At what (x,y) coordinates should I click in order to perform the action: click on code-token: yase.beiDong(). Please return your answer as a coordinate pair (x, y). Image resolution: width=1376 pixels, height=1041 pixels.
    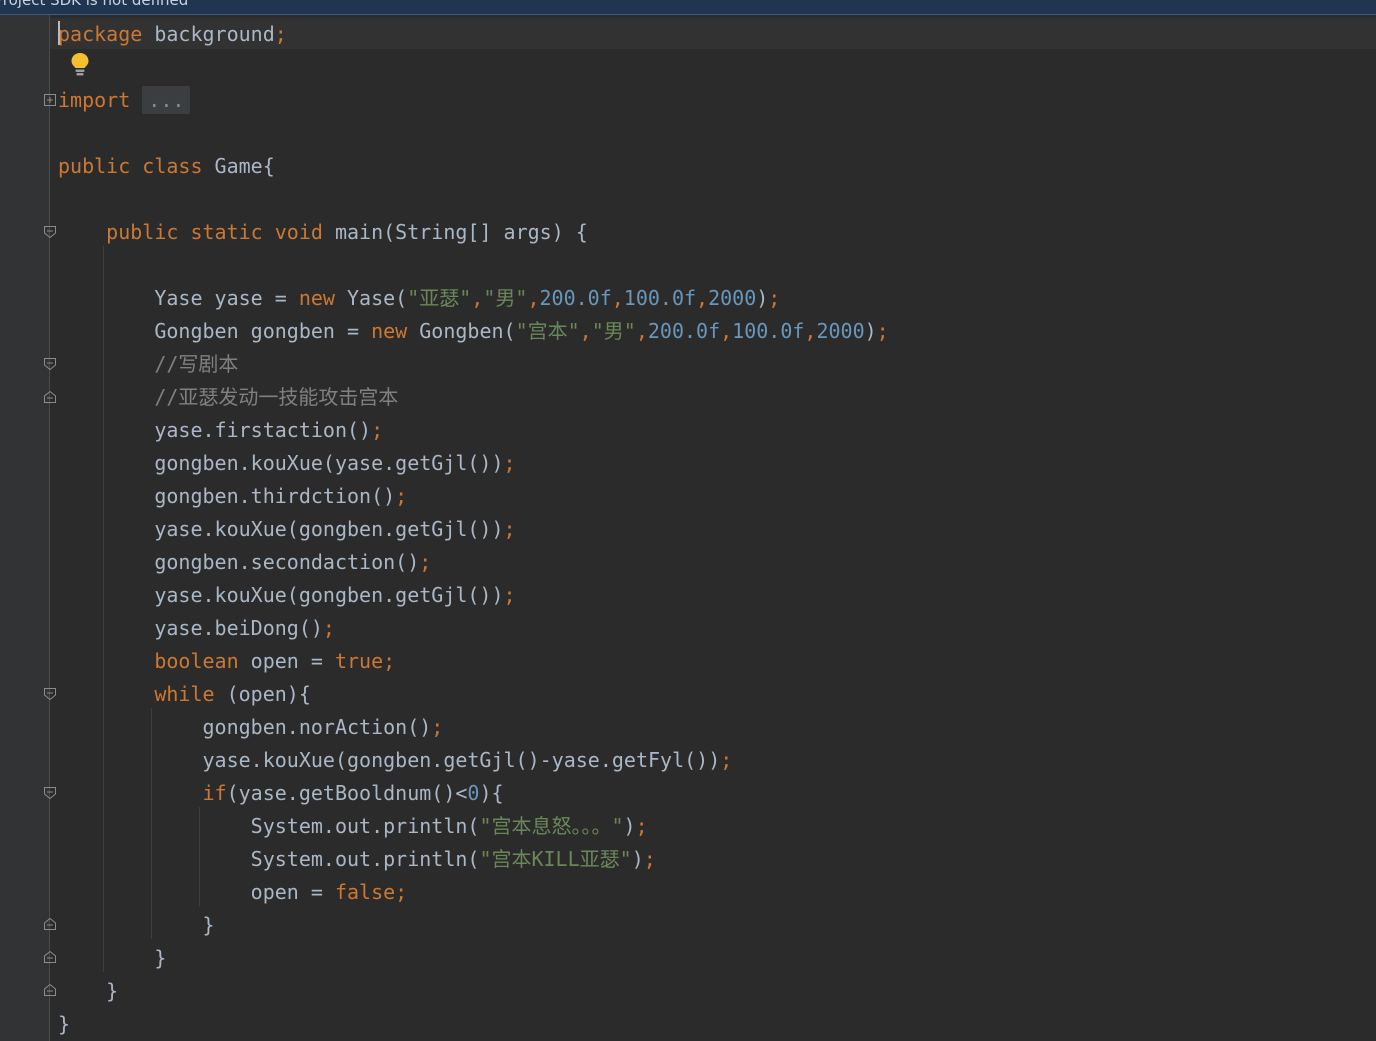
    Looking at the image, I should click on (190, 628).